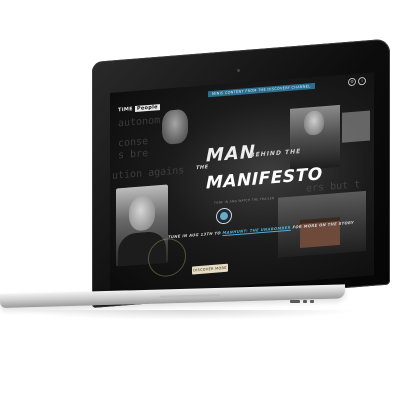 The height and width of the screenshot is (400, 400). I want to click on info-icon: i, so click(362, 81).